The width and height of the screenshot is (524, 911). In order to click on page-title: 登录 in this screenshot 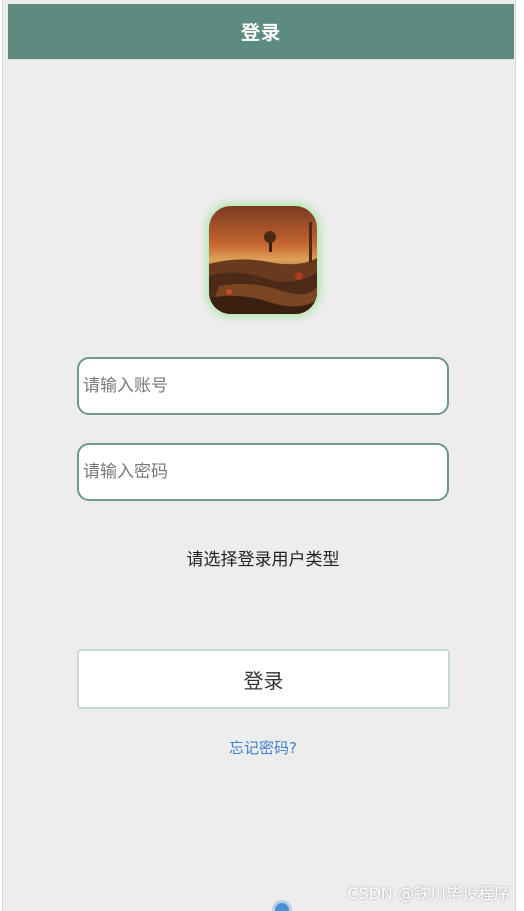, I will do `click(260, 33)`.